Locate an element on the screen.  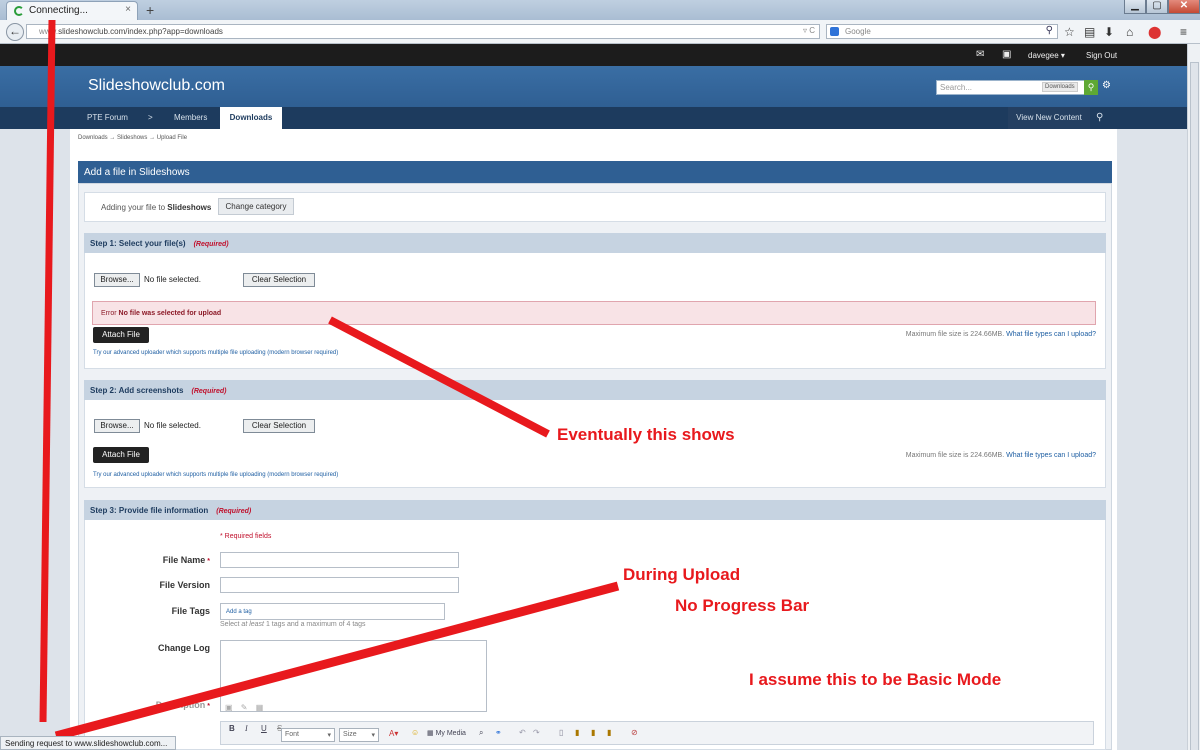
undo-icon: ↶ is located at coordinates (522, 732).